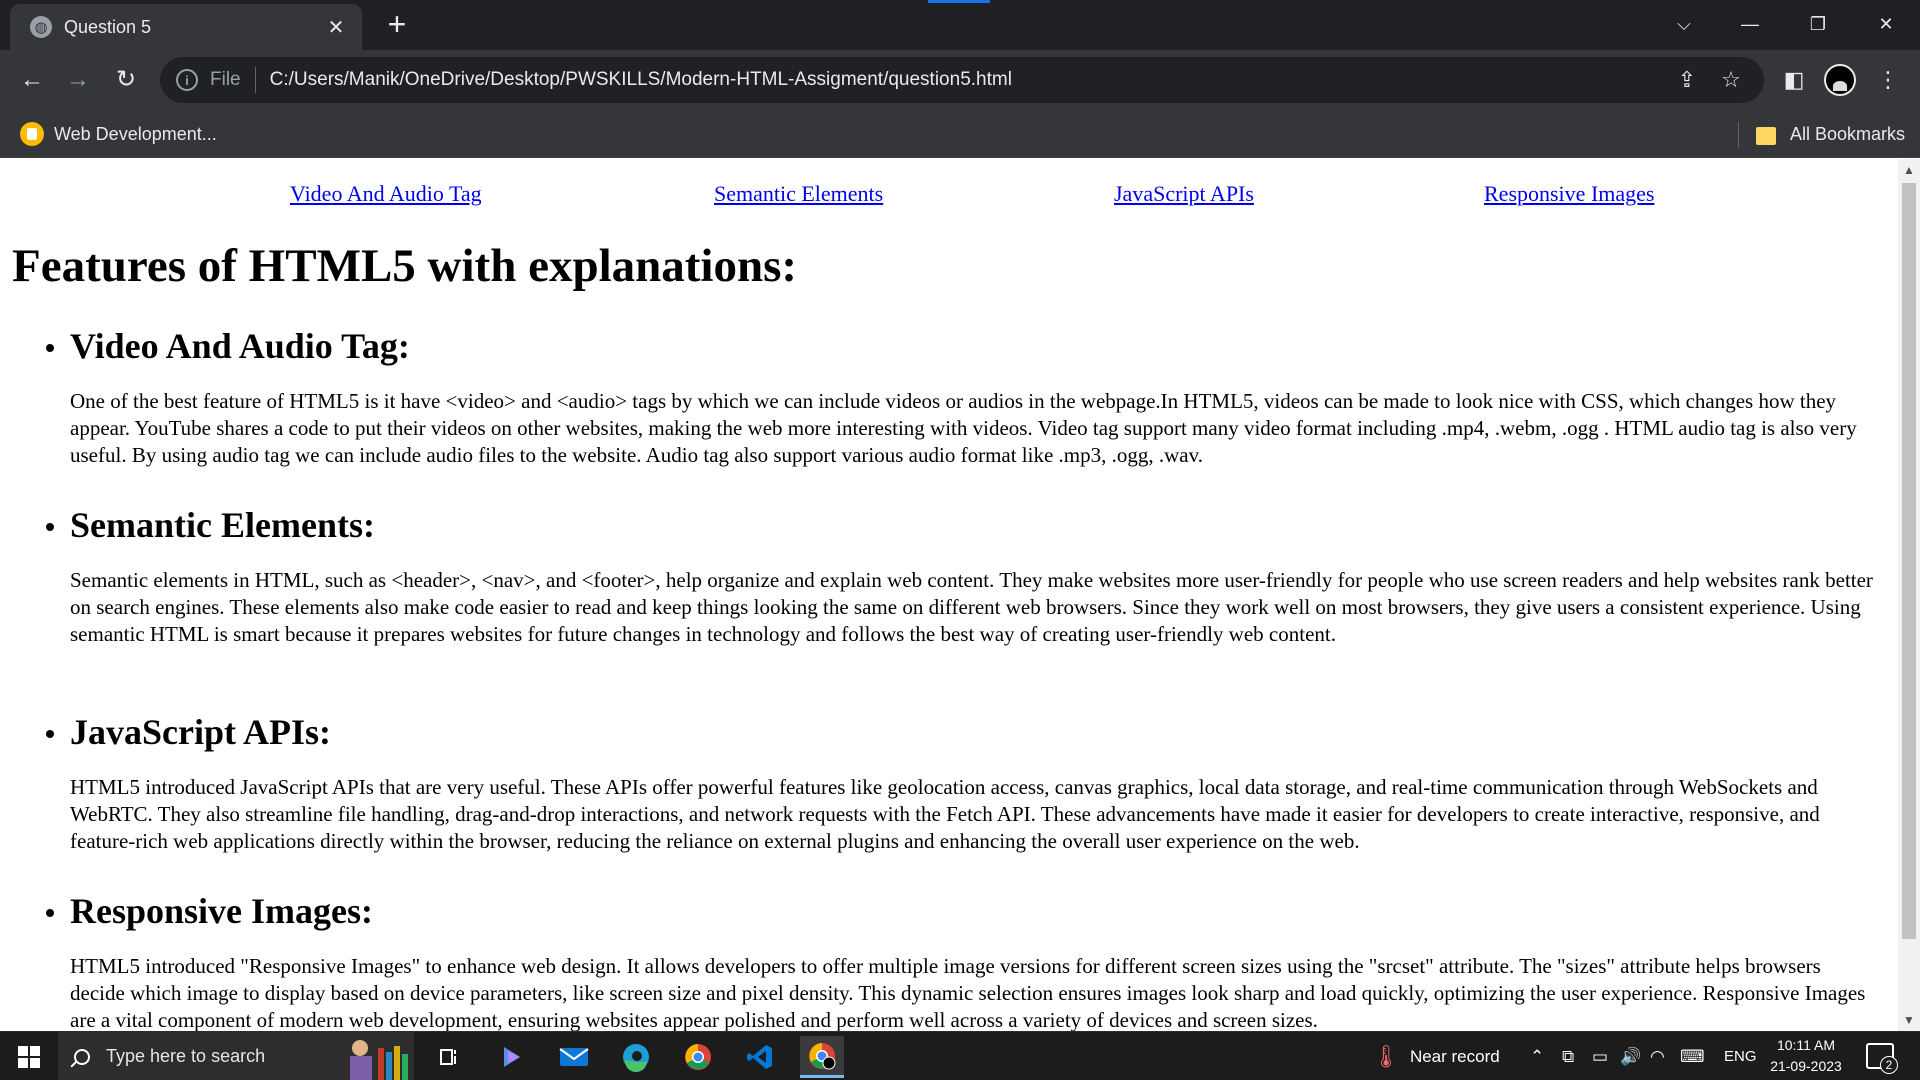 The image size is (1920, 1080). Describe the element at coordinates (1731, 80) in the screenshot. I see `bookmark-star-icon: ☆` at that location.